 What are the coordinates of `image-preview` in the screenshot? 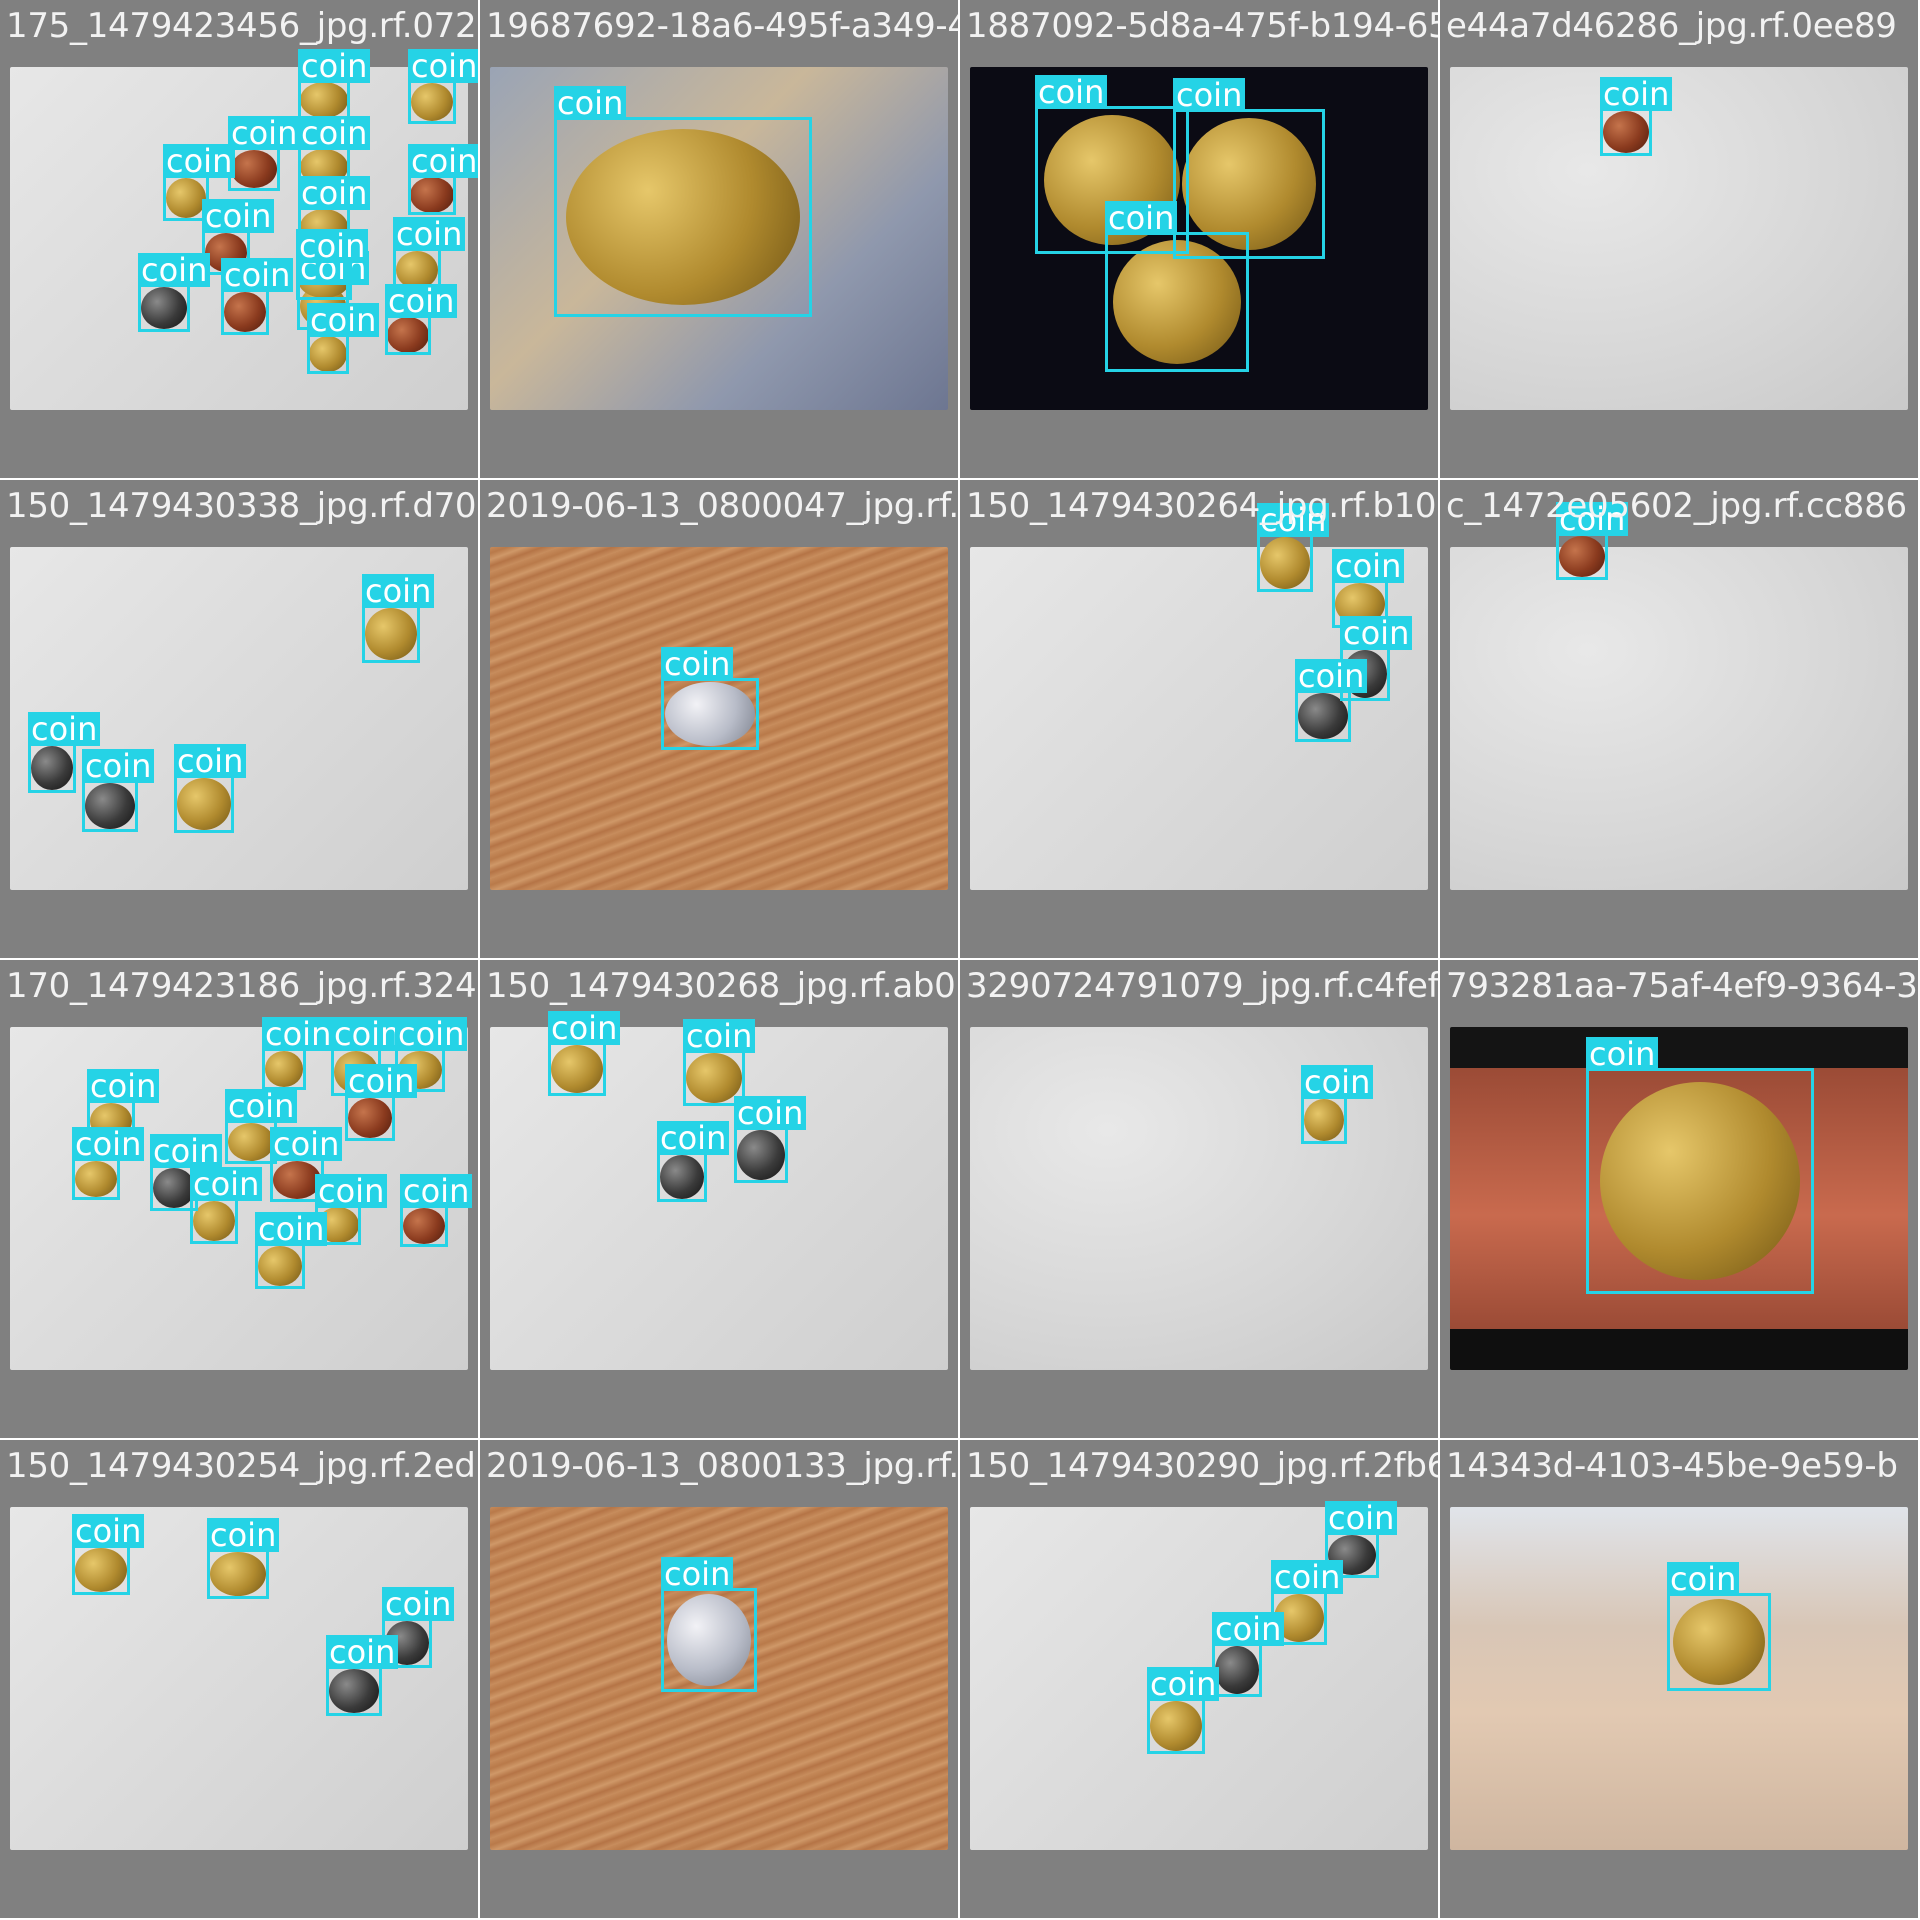 It's located at (1679, 238).